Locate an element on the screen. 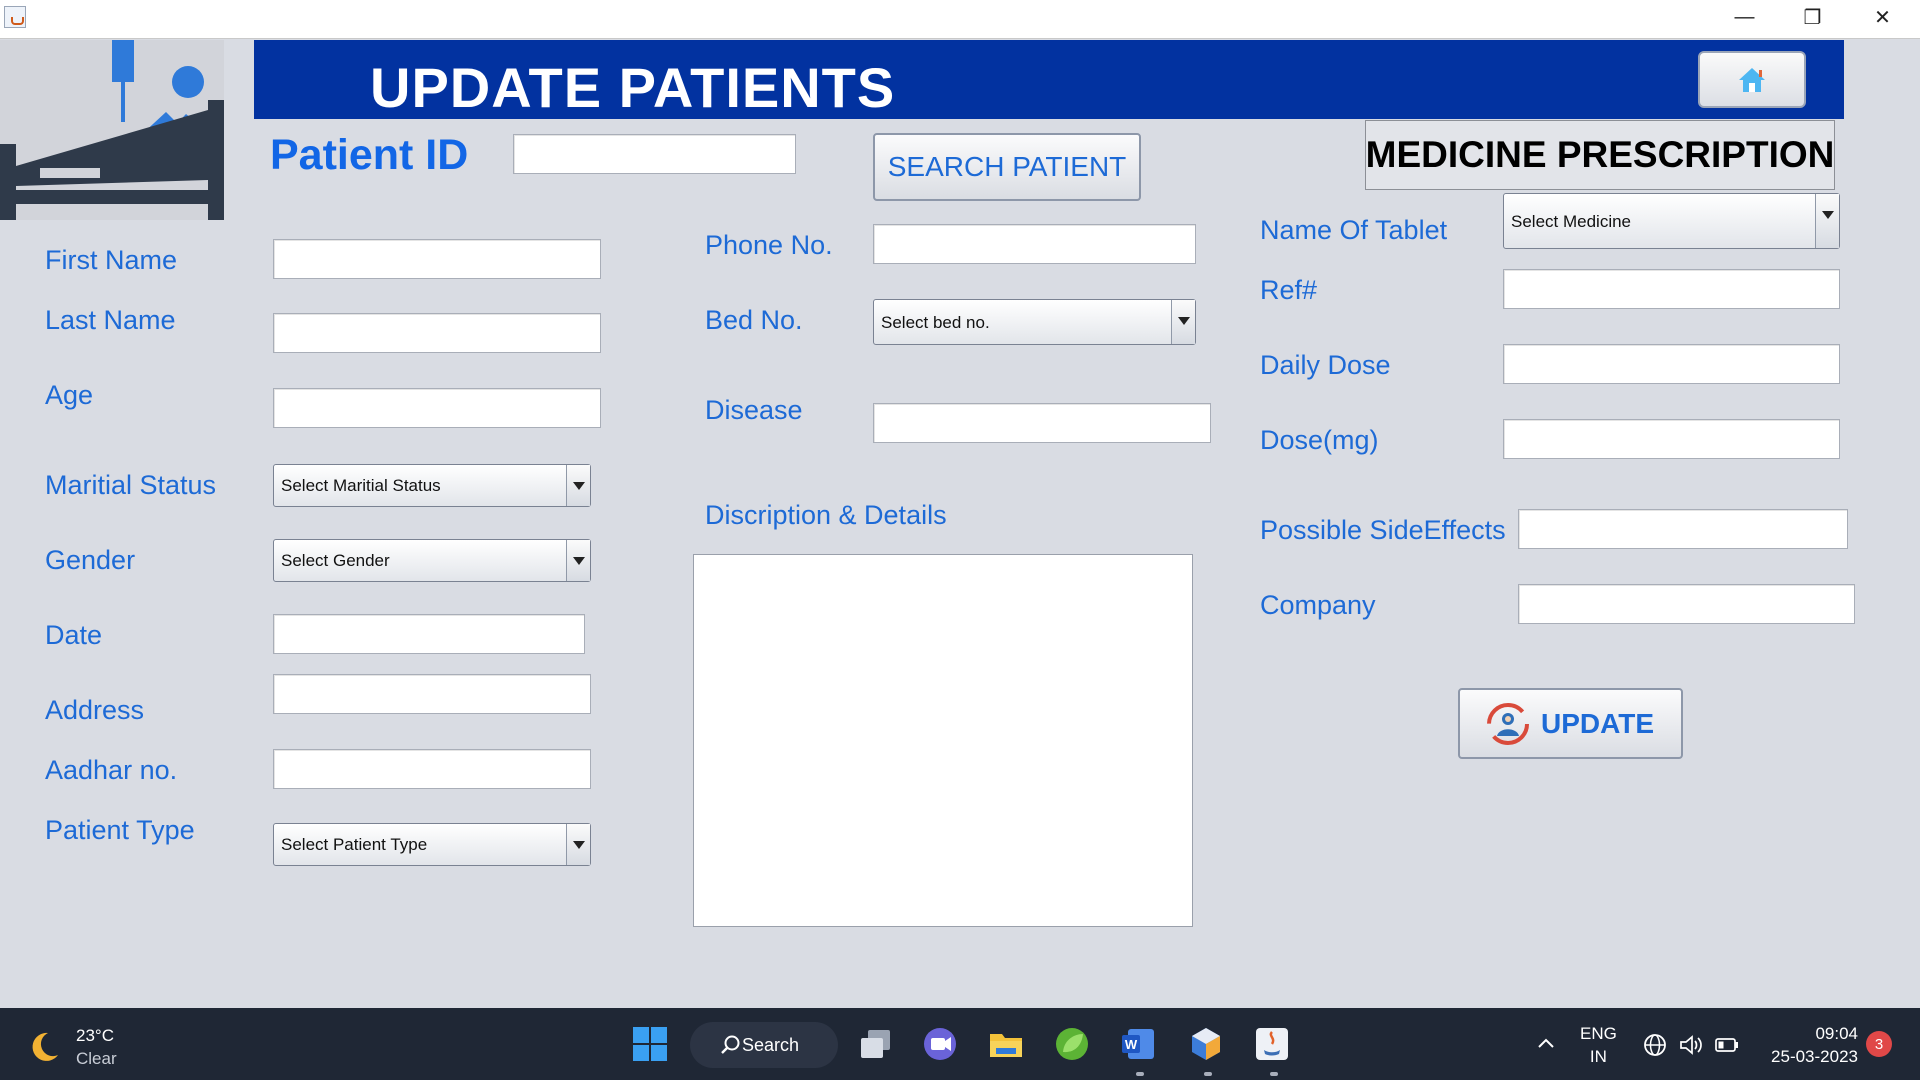  disease-field is located at coordinates (1042, 423).